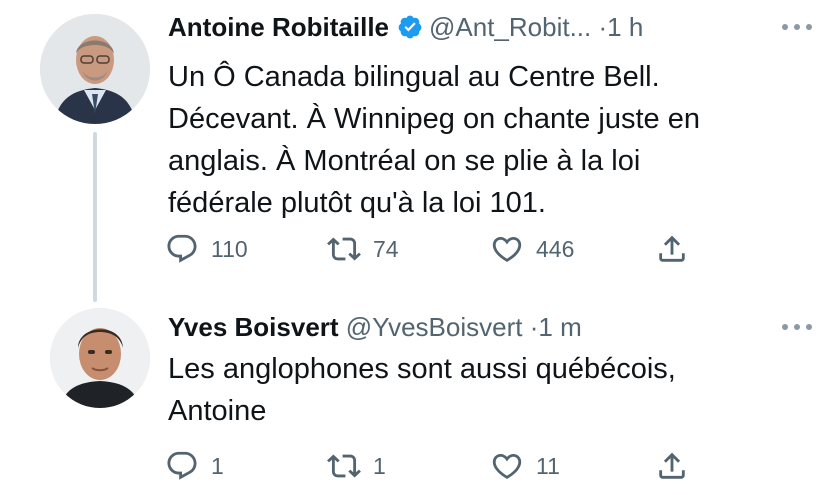 The image size is (828, 495). What do you see at coordinates (95, 217) in the screenshot?
I see `thread-line` at bounding box center [95, 217].